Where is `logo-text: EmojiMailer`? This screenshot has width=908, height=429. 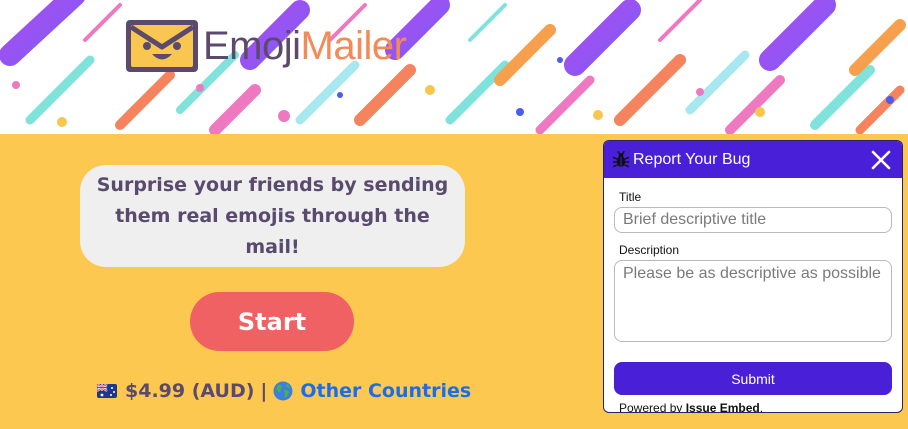
logo-text: EmojiMailer is located at coordinates (305, 46).